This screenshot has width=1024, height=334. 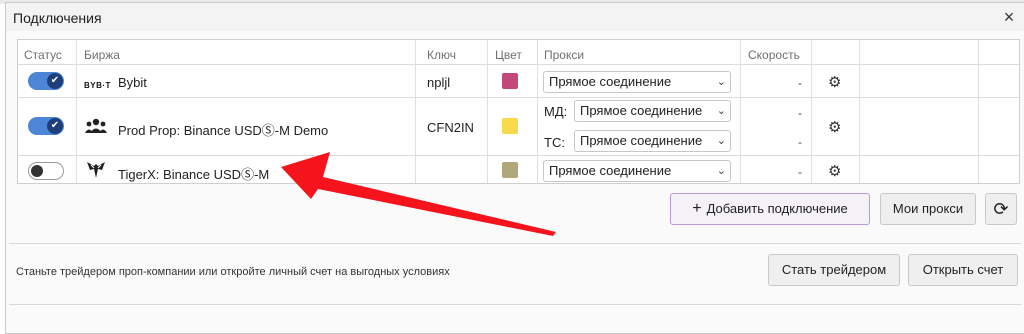 I want to click on header-status: Статус, so click(x=43, y=55).